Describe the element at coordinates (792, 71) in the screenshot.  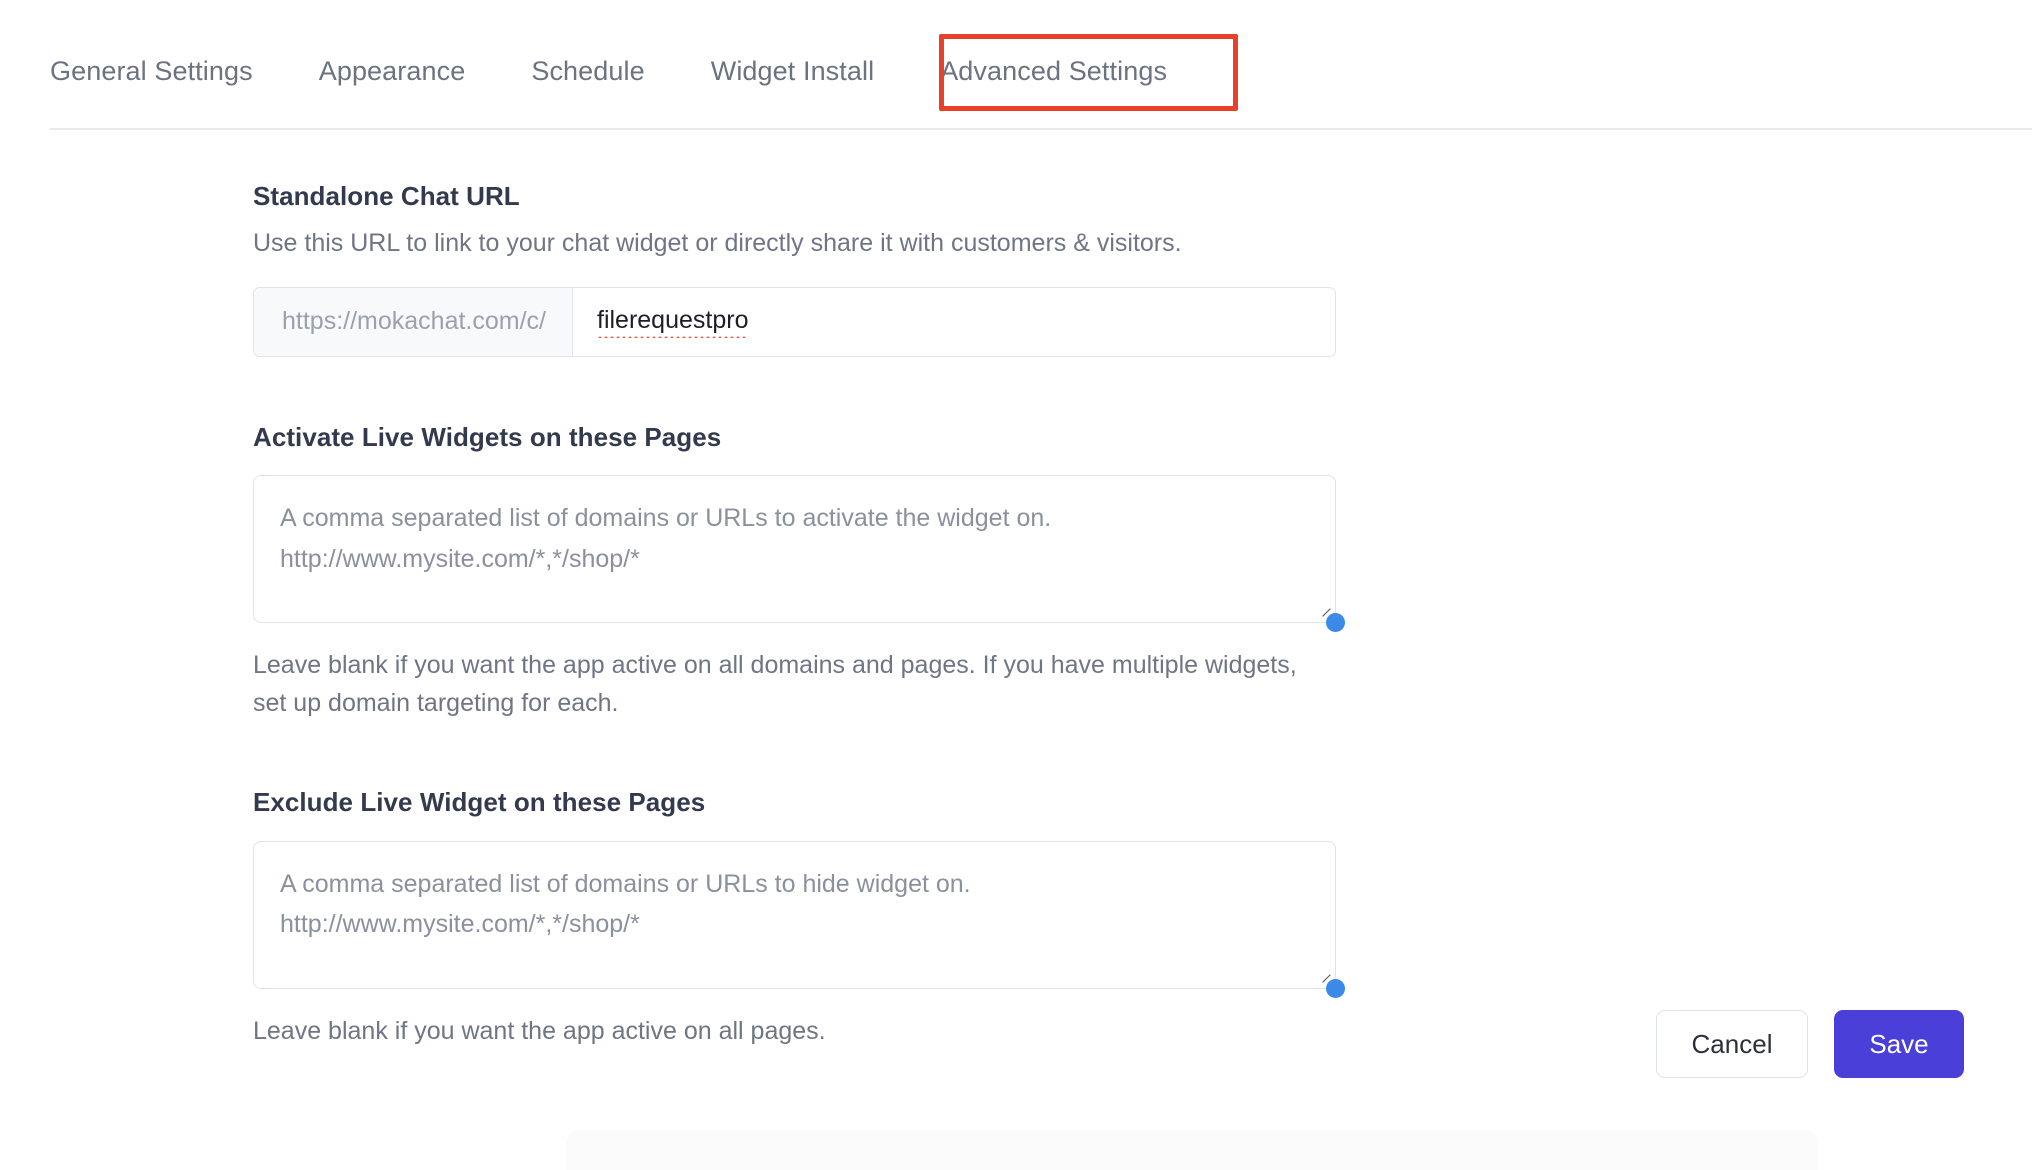
I see `tab-widget-install: Widget Install` at that location.